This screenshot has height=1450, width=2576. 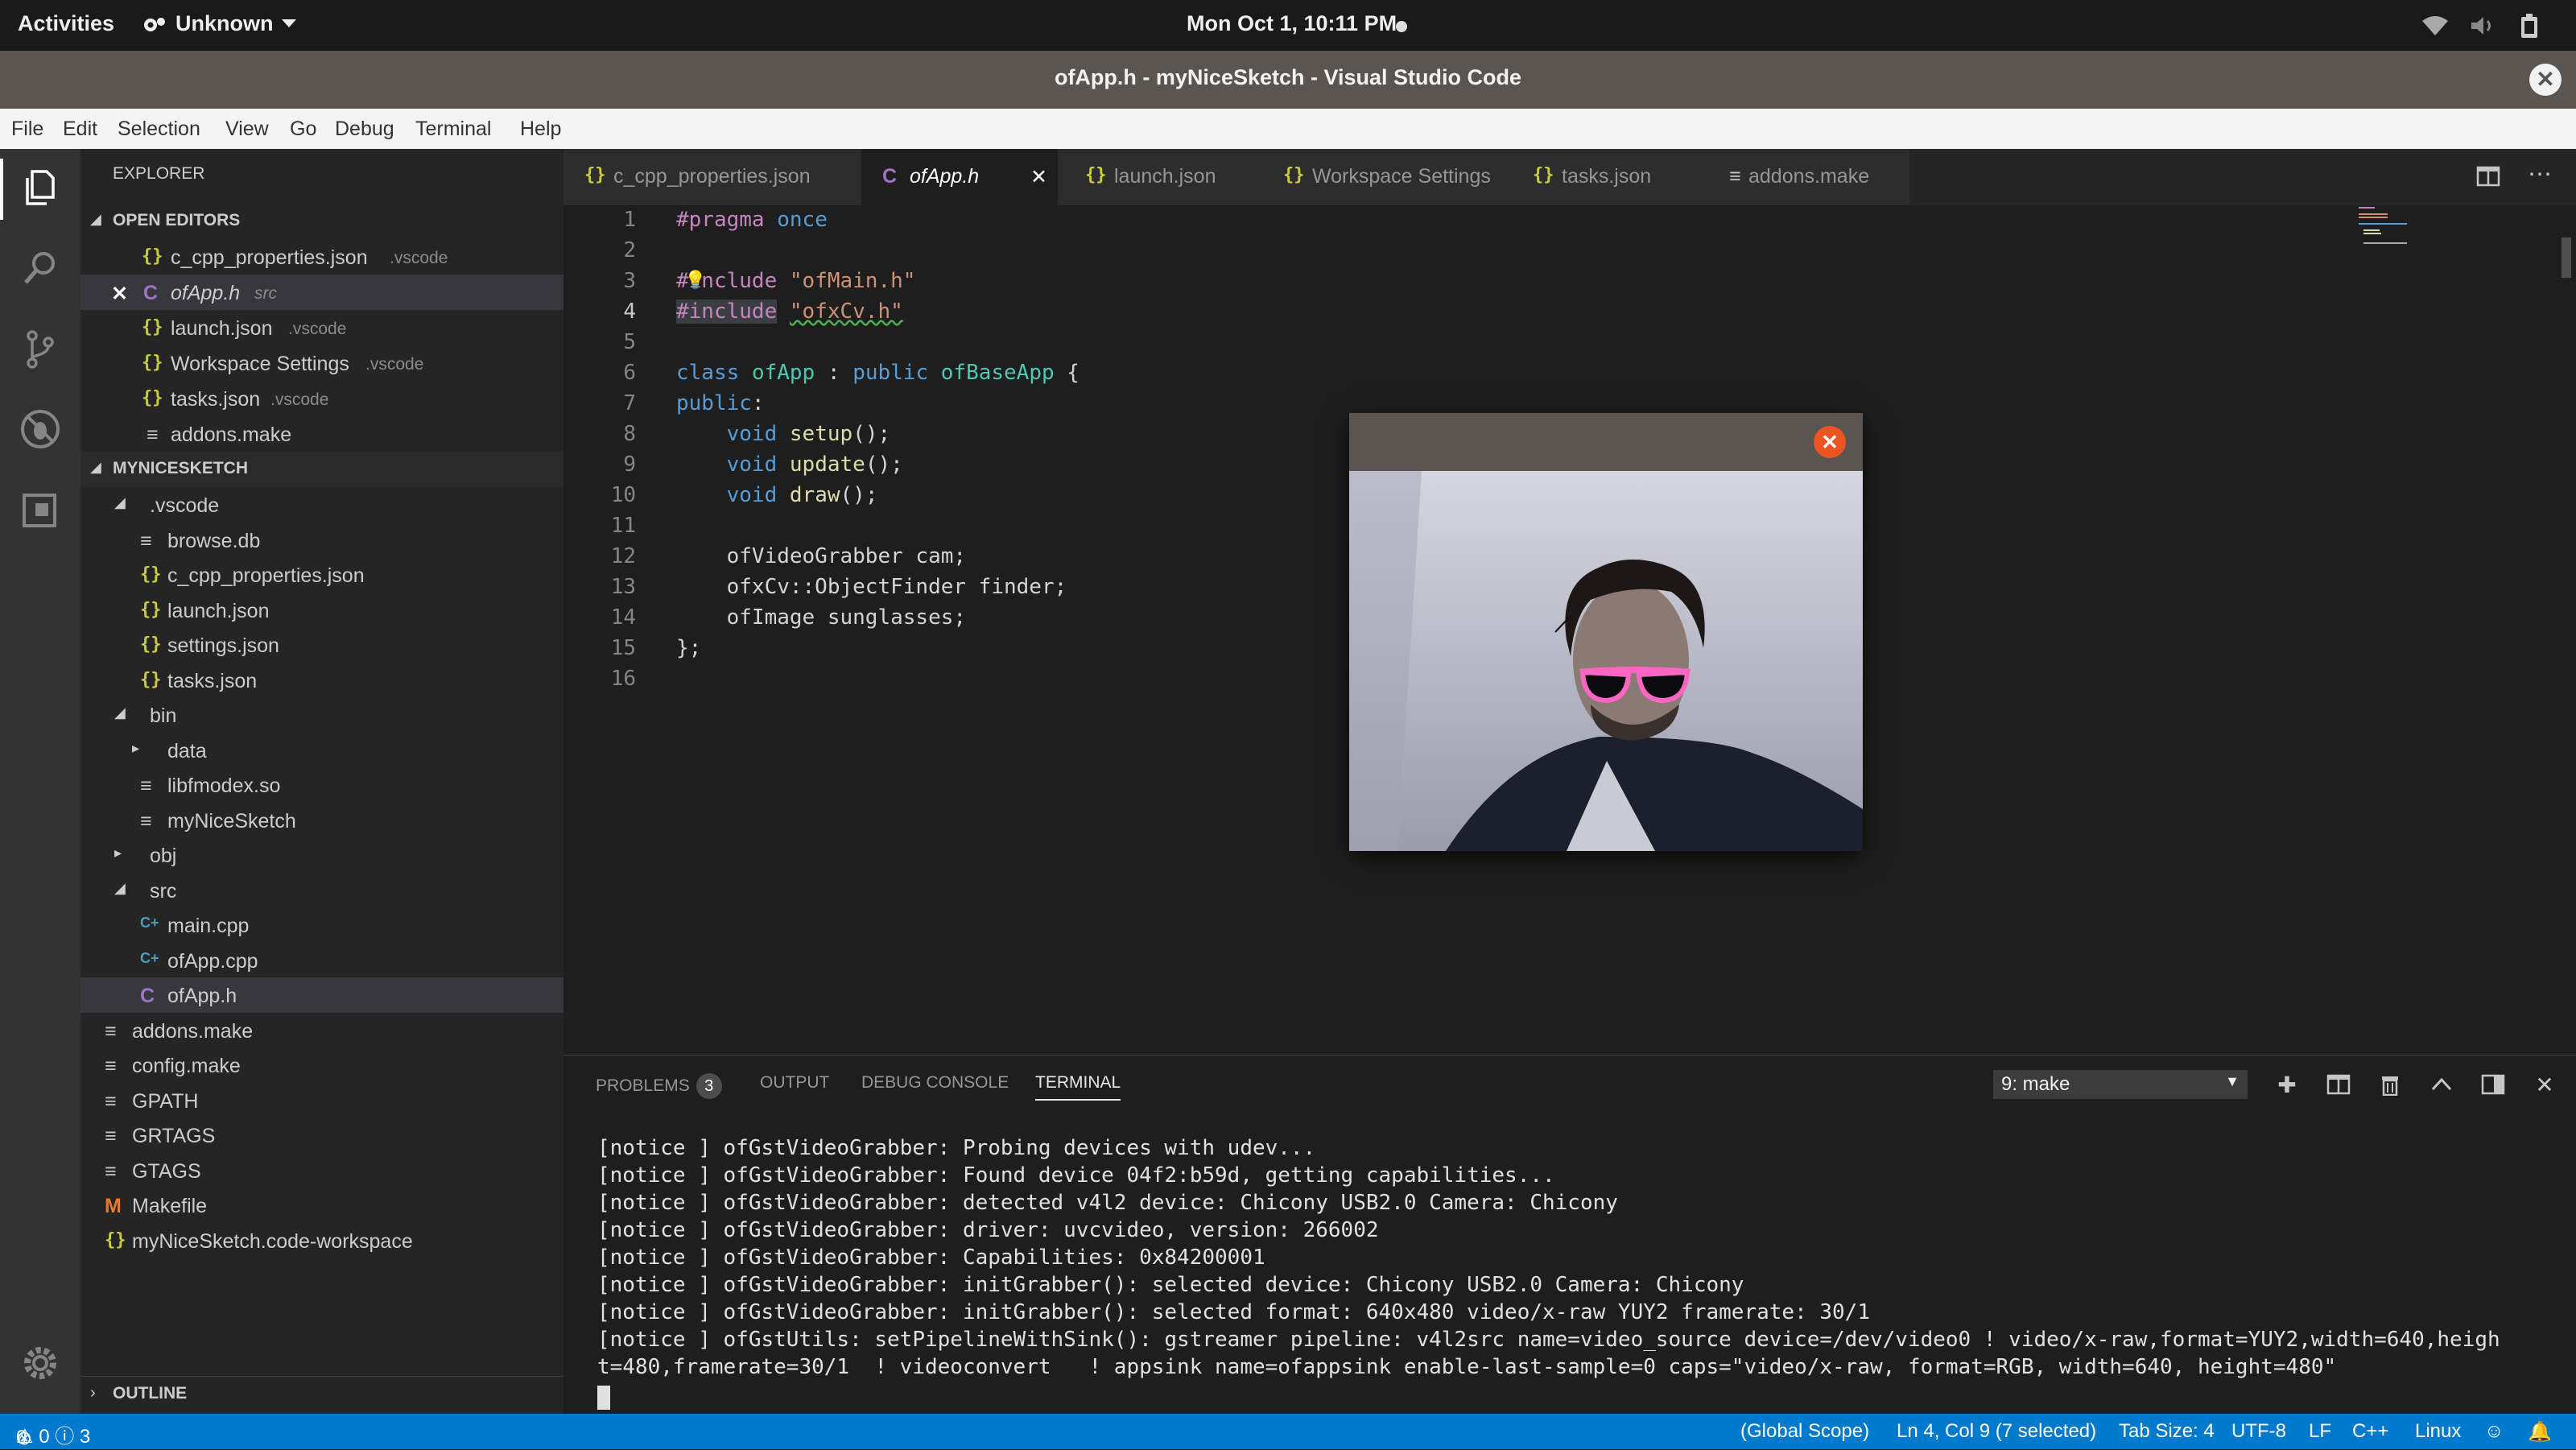 What do you see at coordinates (322, 1205) in the screenshot?
I see `tree-file: M Makefile` at bounding box center [322, 1205].